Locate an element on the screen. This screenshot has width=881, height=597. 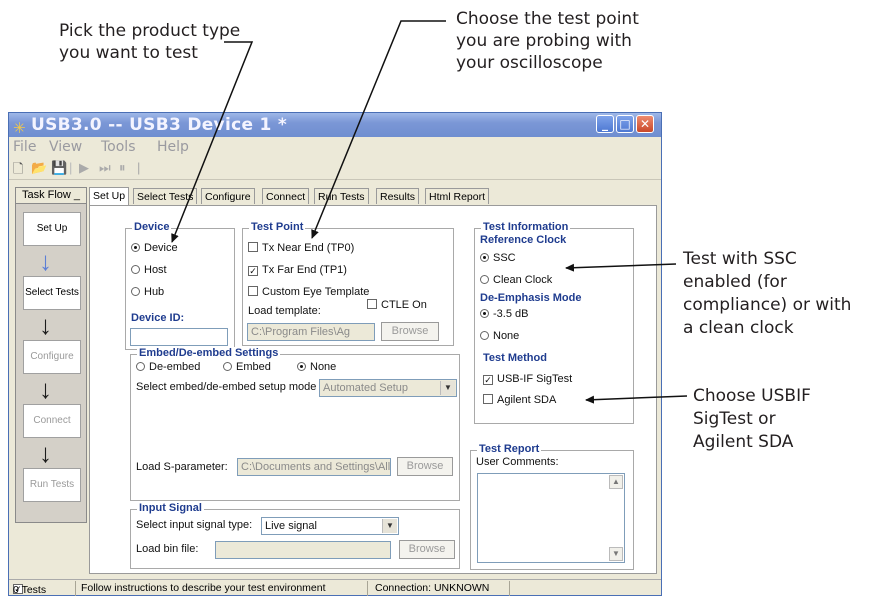
leader-test-point is located at coordinates (378, 129).